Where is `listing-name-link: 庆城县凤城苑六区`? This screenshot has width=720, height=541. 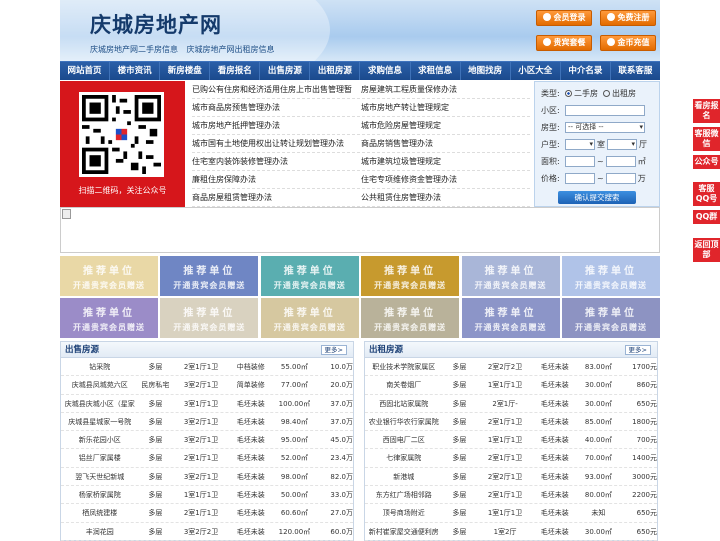
listing-name-link: 庆城县凤城苑六区 is located at coordinates (99, 384).